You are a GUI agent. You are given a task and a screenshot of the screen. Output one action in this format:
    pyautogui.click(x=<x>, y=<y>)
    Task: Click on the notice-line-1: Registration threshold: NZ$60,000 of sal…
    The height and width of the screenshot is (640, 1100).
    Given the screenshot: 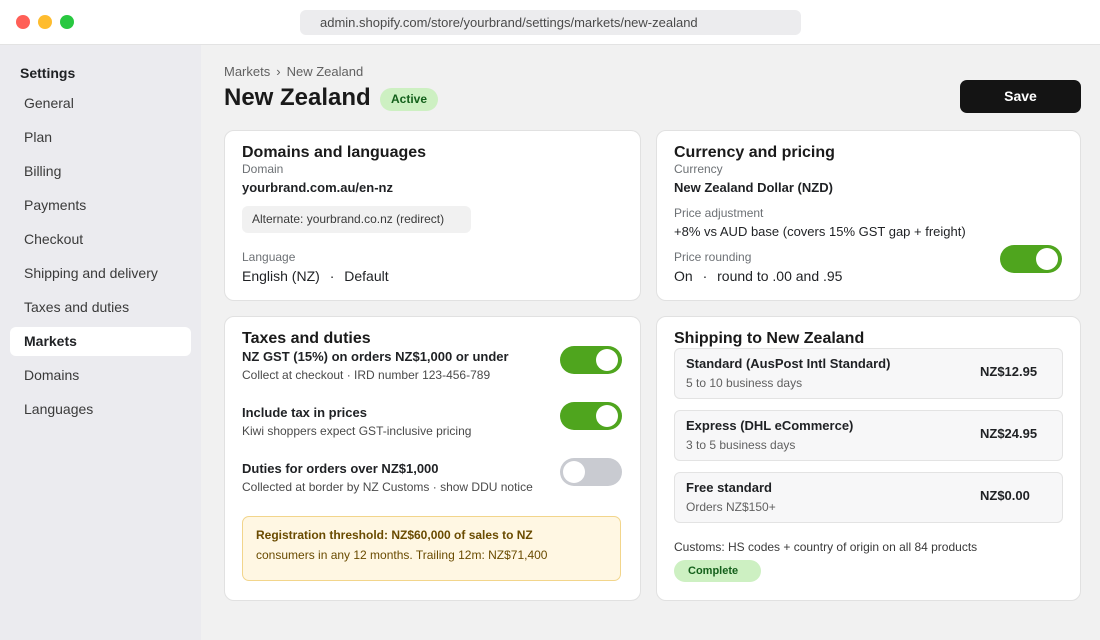 What is the action you would take?
    pyautogui.click(x=394, y=535)
    